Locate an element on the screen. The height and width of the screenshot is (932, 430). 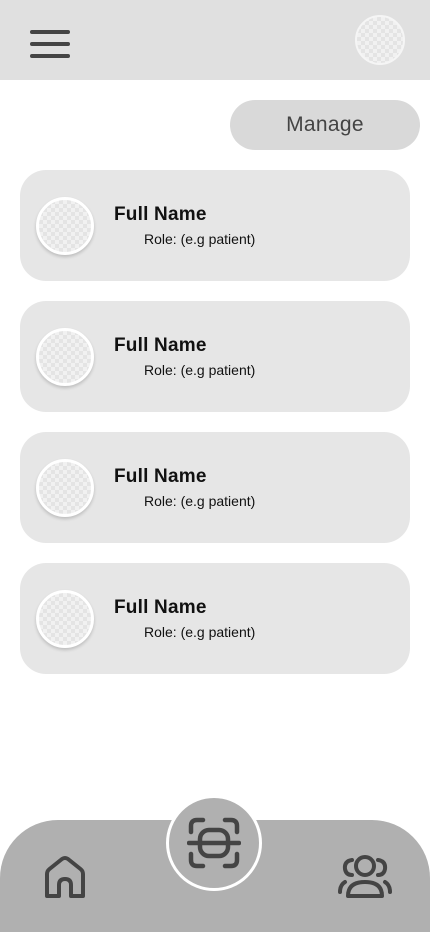
users-icon-graphic is located at coordinates (365, 876).